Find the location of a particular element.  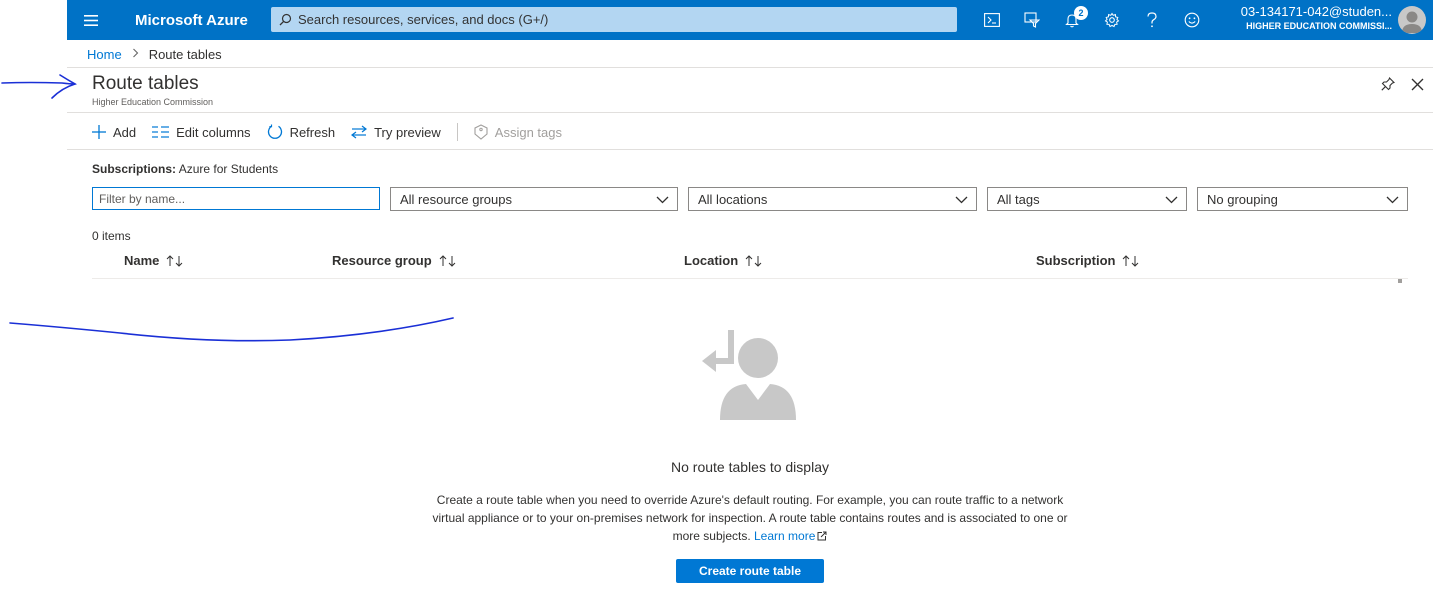

help-icon is located at coordinates (1152, 20).